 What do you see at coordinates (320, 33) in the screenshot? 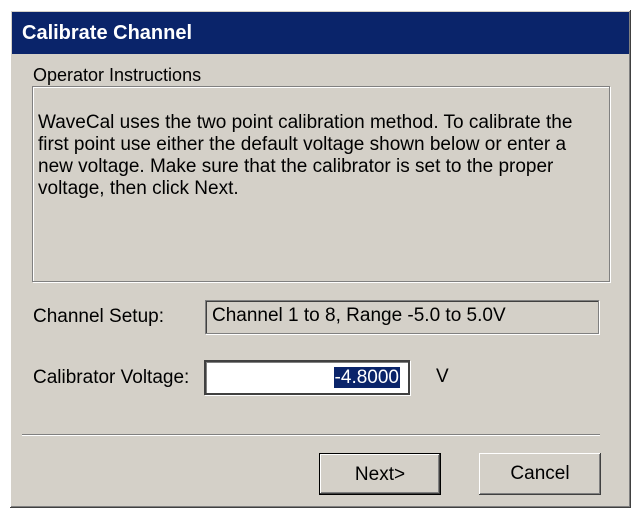
I see `dialog-title: Calibrate Channel` at bounding box center [320, 33].